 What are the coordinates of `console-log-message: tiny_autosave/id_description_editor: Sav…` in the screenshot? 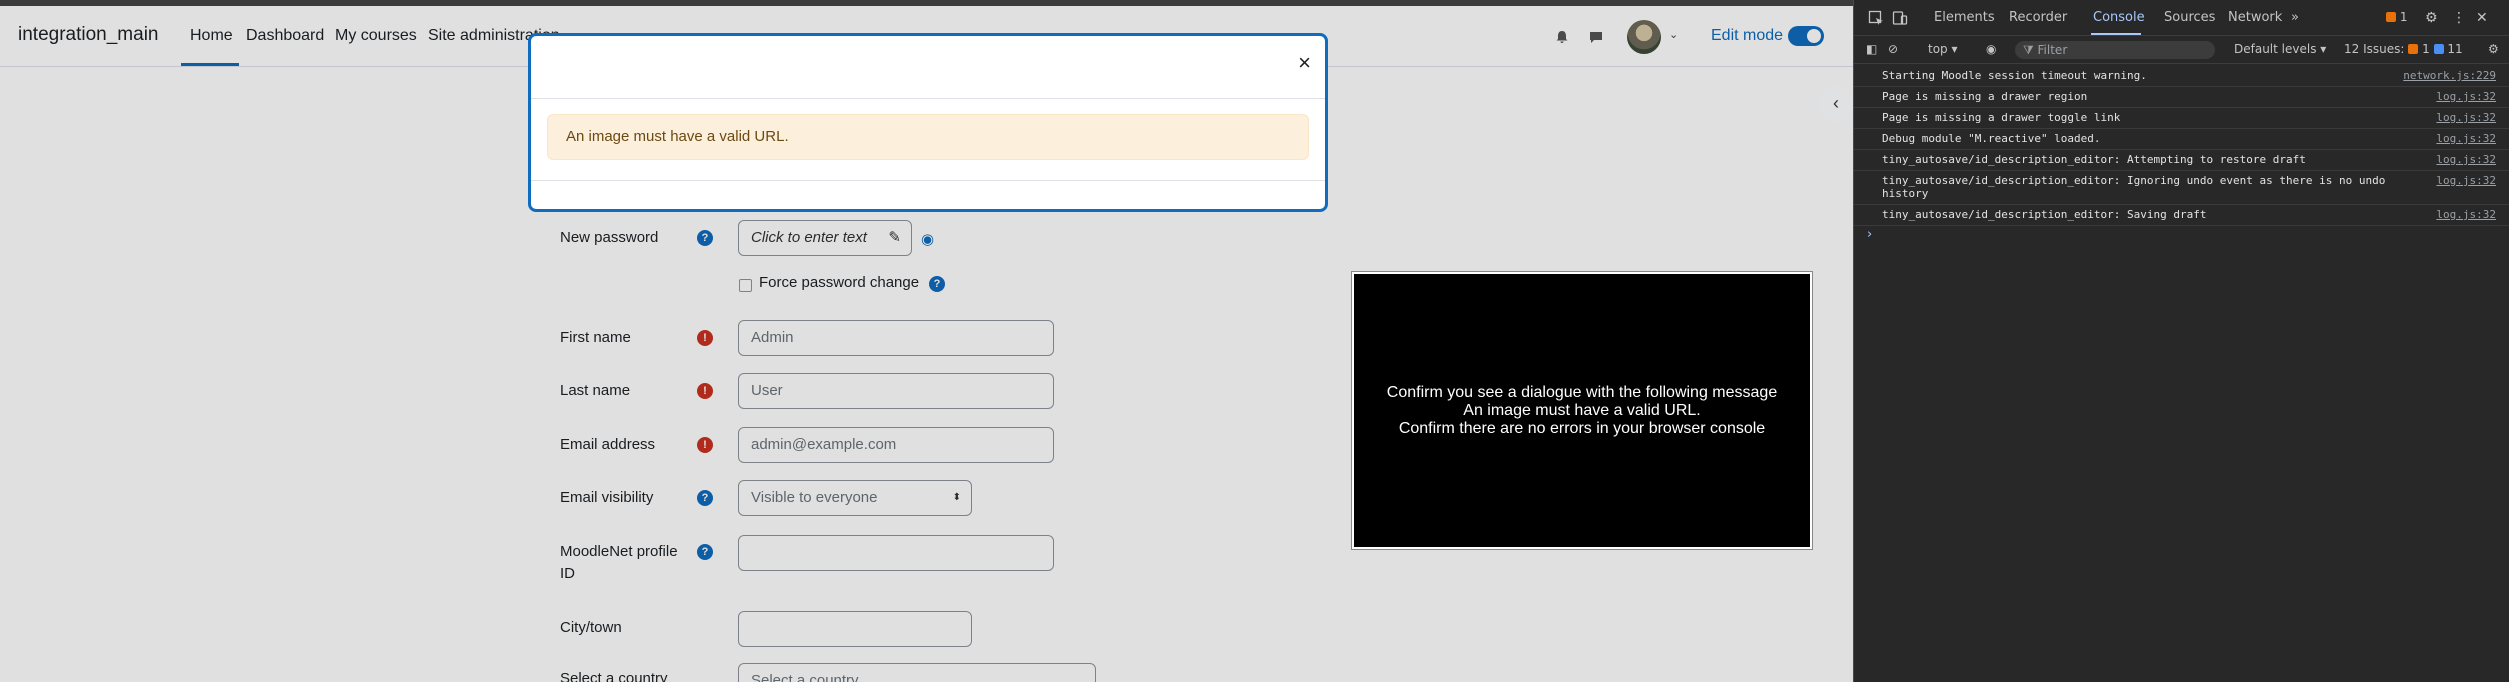 It's located at (2044, 214).